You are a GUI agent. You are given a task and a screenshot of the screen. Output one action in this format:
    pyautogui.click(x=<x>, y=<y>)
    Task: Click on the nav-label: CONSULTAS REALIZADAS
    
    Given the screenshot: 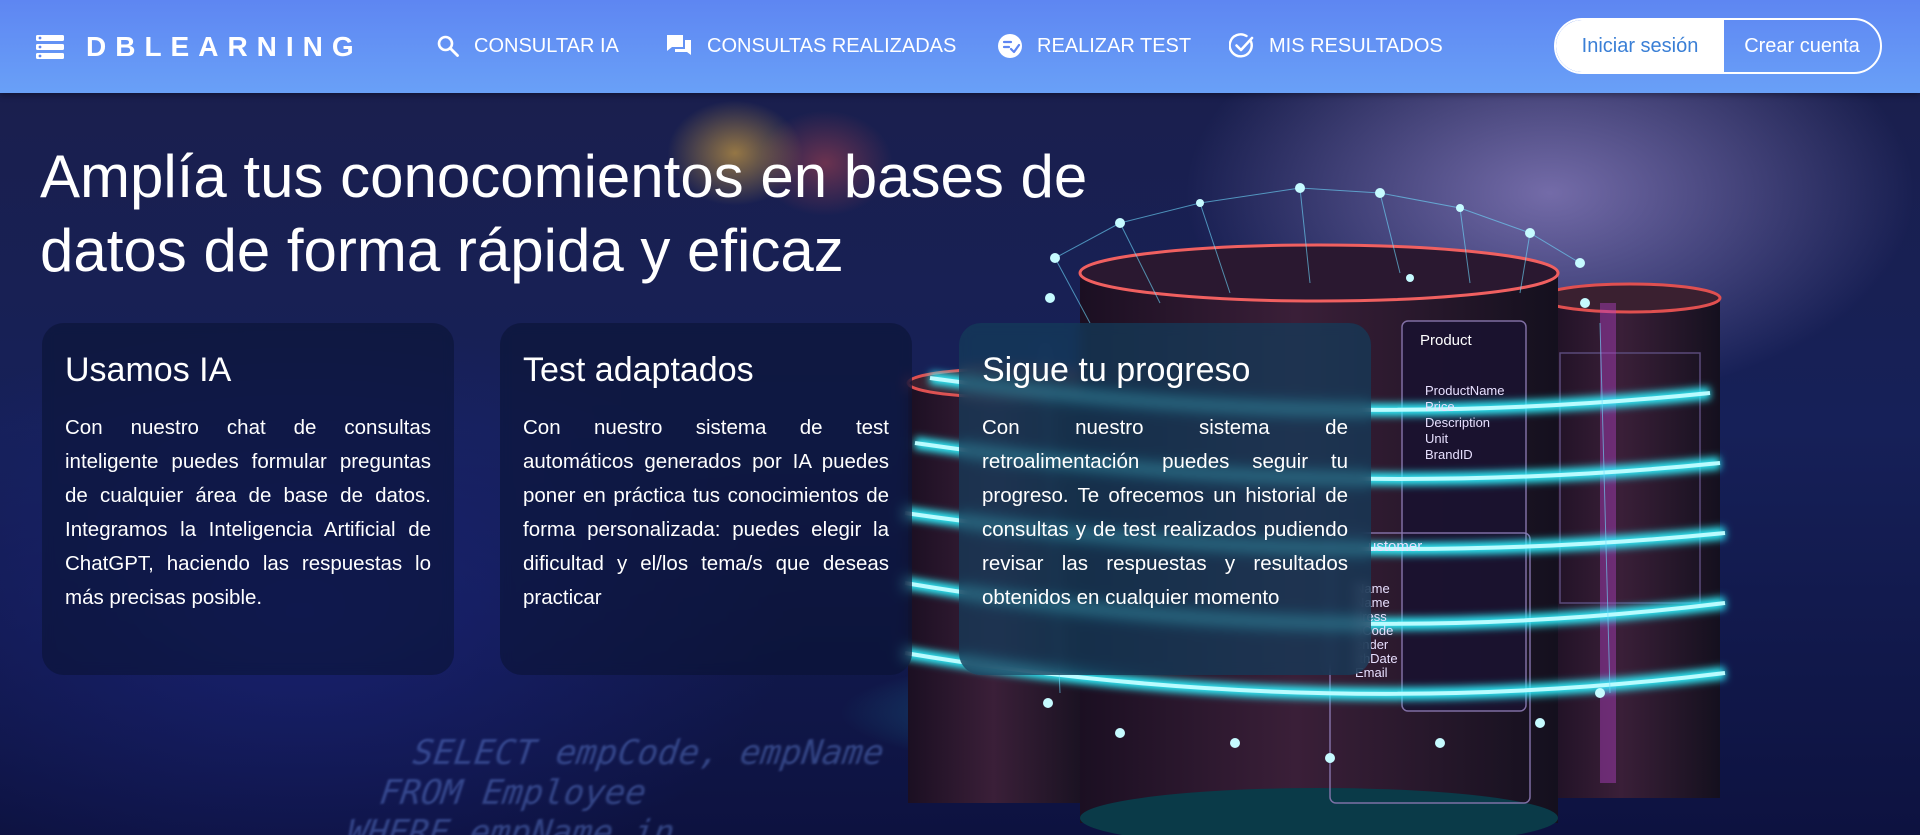 What is the action you would take?
    pyautogui.click(x=832, y=45)
    